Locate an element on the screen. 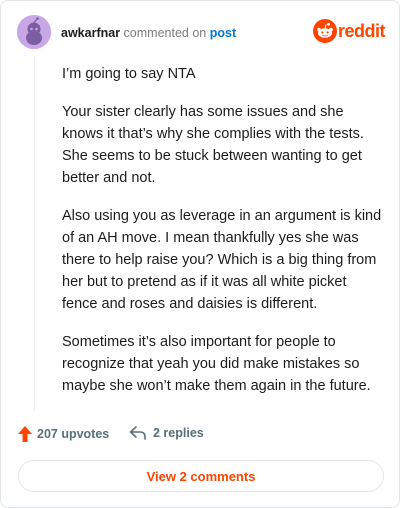 The width and height of the screenshot is (400, 508). comment-header: awkarfnar commented on post reddit is located at coordinates (201, 33).